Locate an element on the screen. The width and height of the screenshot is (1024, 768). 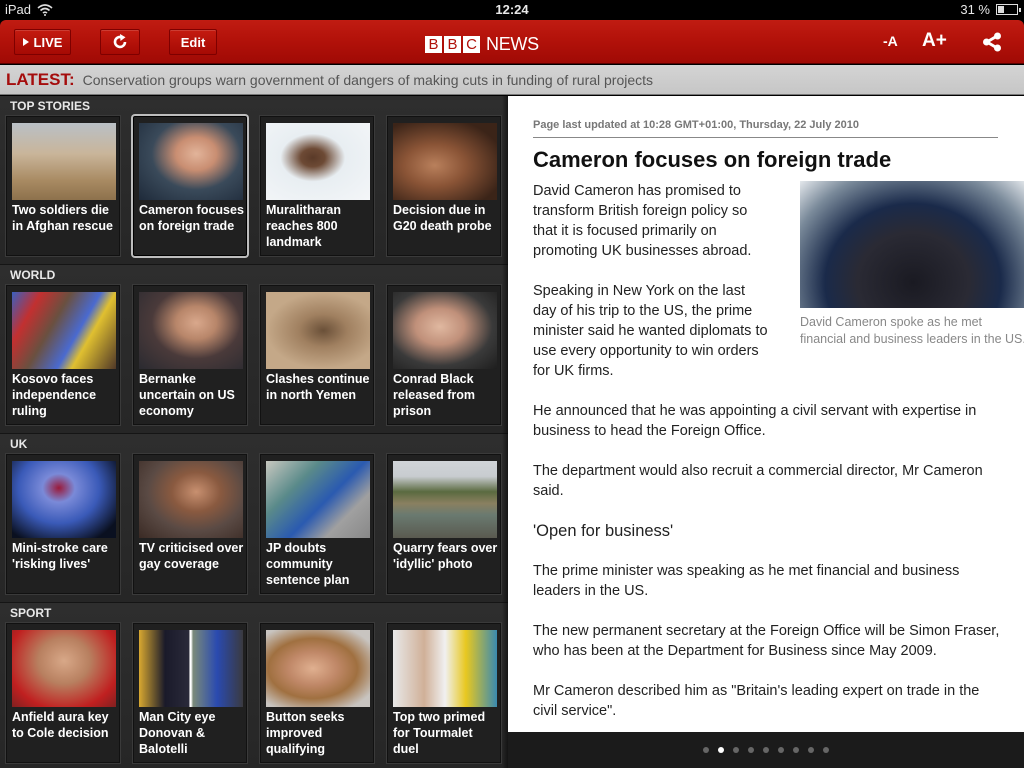
page-indicator is located at coordinates (766, 750).